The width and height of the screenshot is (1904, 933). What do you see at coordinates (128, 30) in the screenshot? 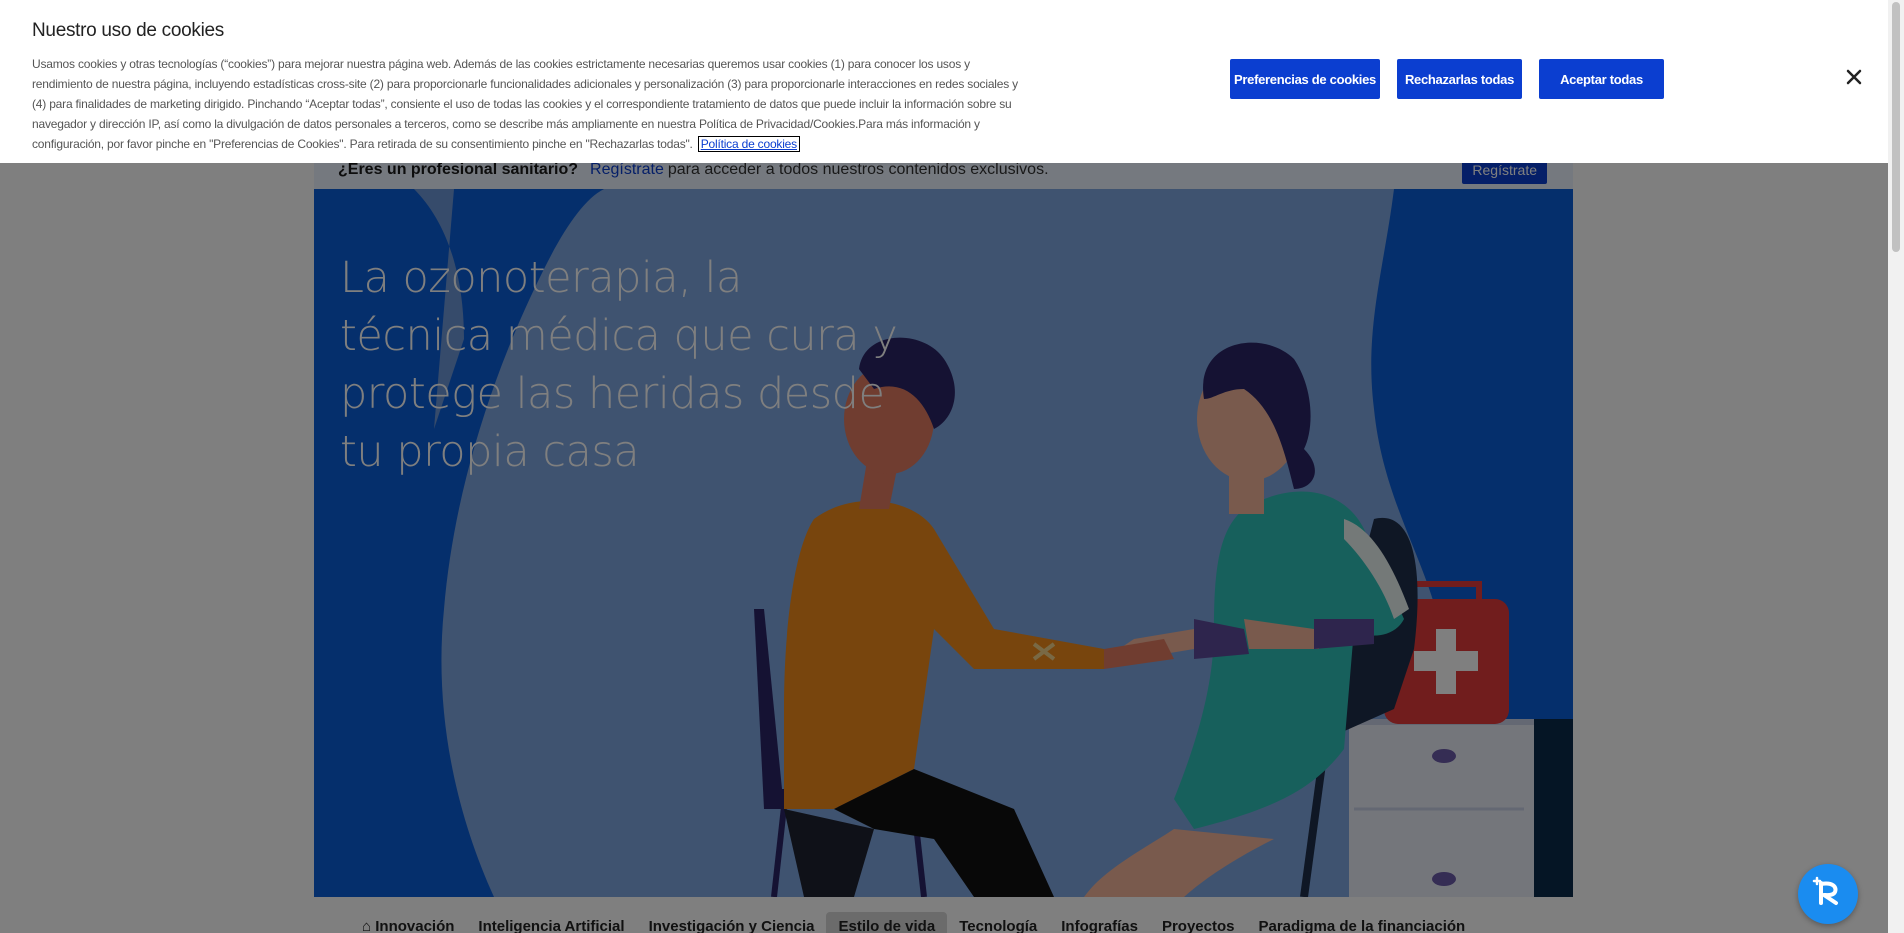
I see `cookie-title: Nuestro uso de cookies` at bounding box center [128, 30].